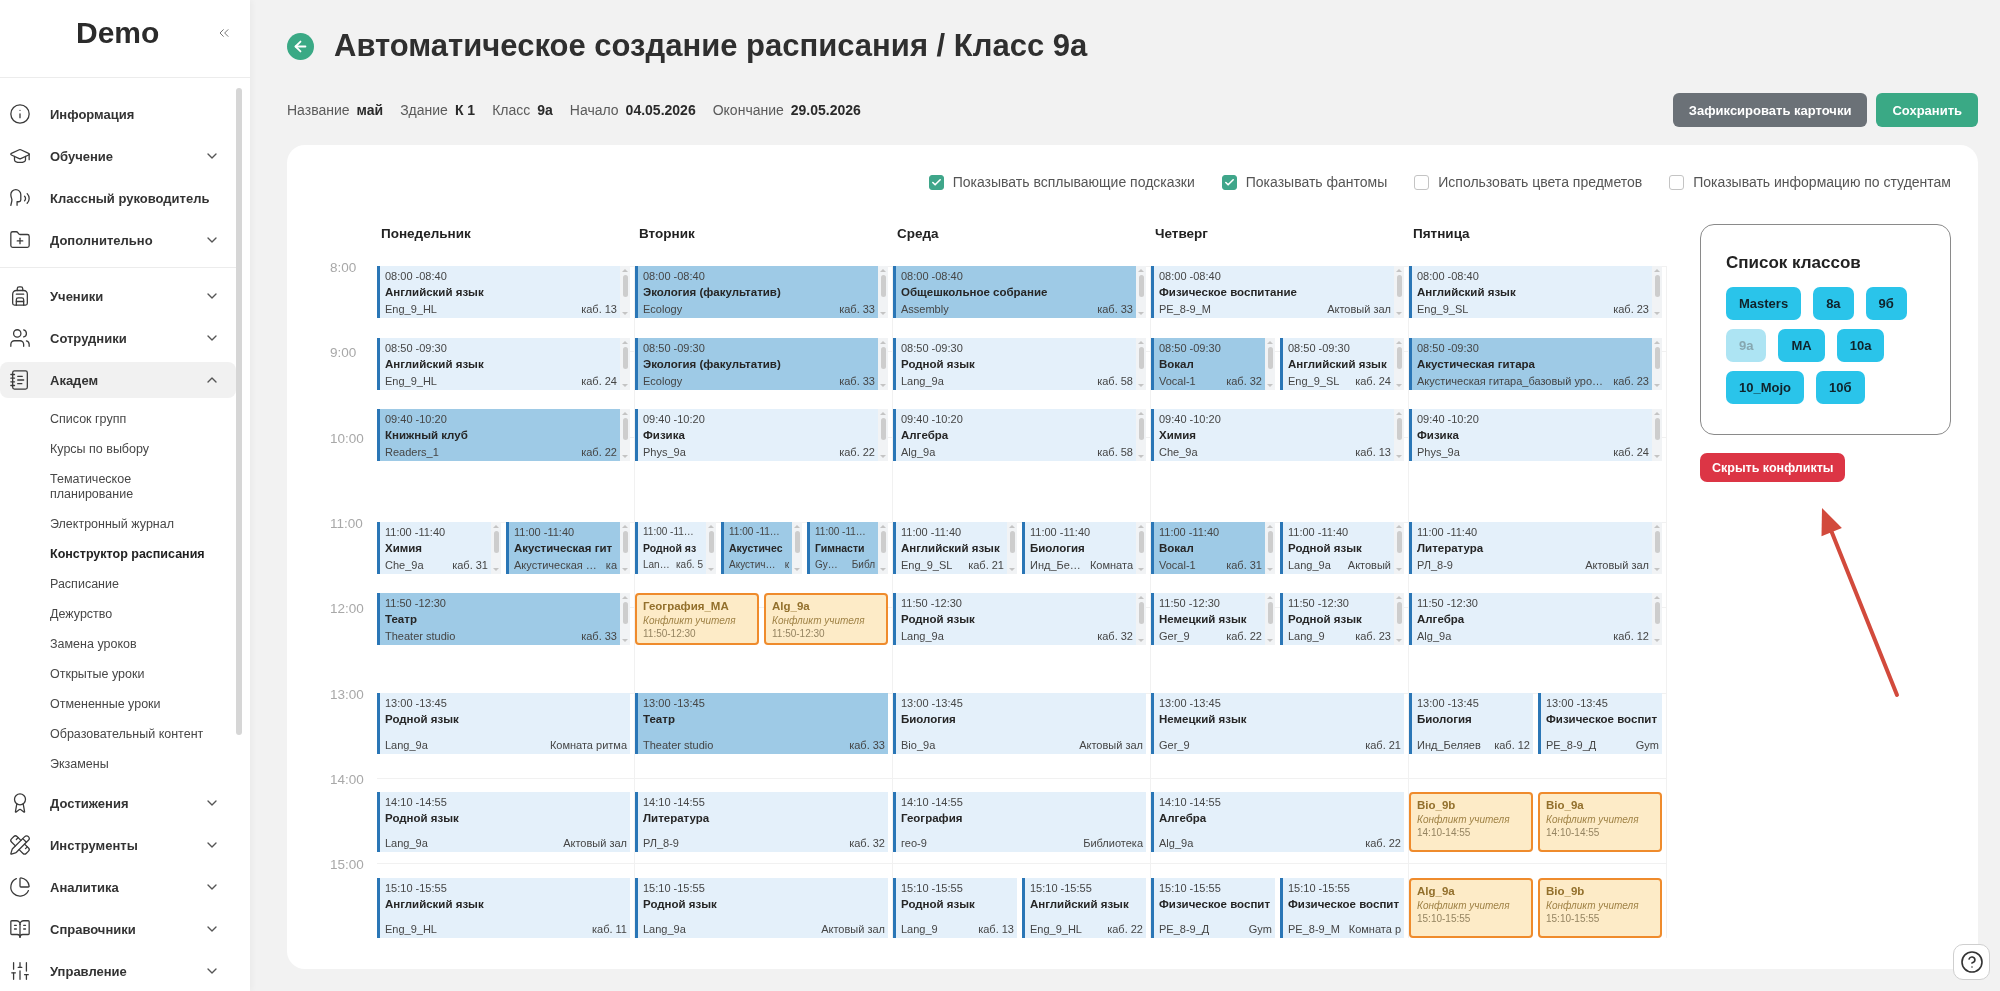 The width and height of the screenshot is (2000, 991). I want to click on lesson-card: 09:40 -10:20 Физика Phys_9a каб. 24, so click(1530, 435).